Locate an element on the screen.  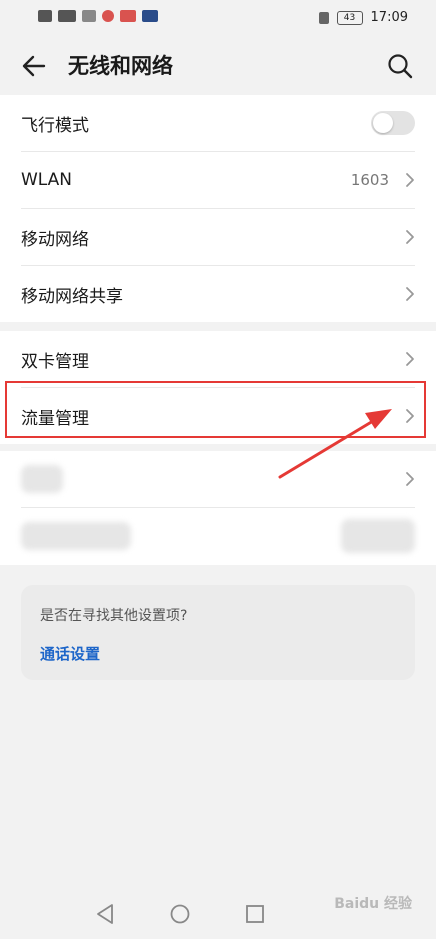
row-airplane-mode: 飞行模式 is located at coordinates (218, 123).